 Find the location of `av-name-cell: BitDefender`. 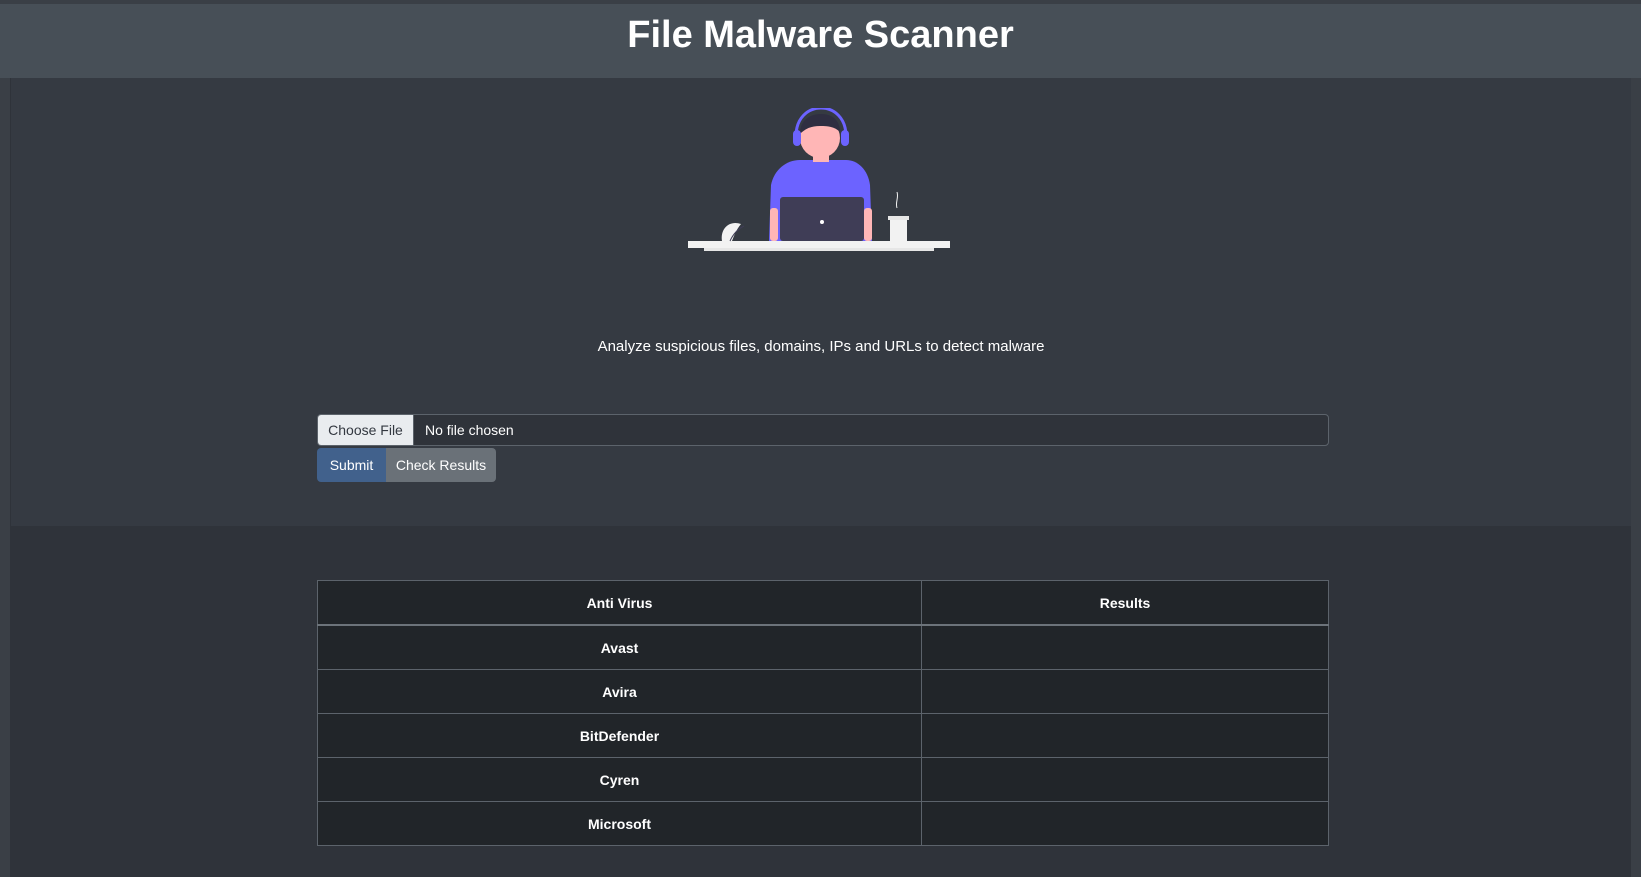

av-name-cell: BitDefender is located at coordinates (619, 735).